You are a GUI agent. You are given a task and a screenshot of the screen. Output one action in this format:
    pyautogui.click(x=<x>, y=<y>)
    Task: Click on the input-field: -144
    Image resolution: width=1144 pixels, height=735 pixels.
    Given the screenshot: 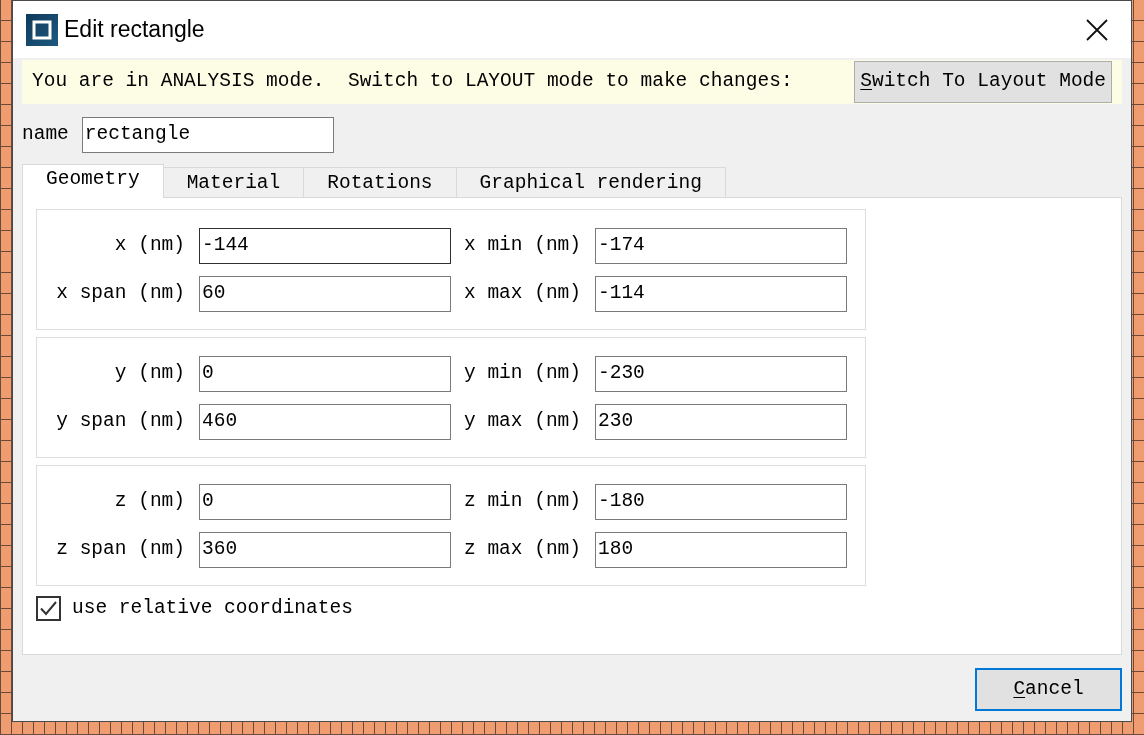 What is the action you would take?
    pyautogui.click(x=325, y=246)
    